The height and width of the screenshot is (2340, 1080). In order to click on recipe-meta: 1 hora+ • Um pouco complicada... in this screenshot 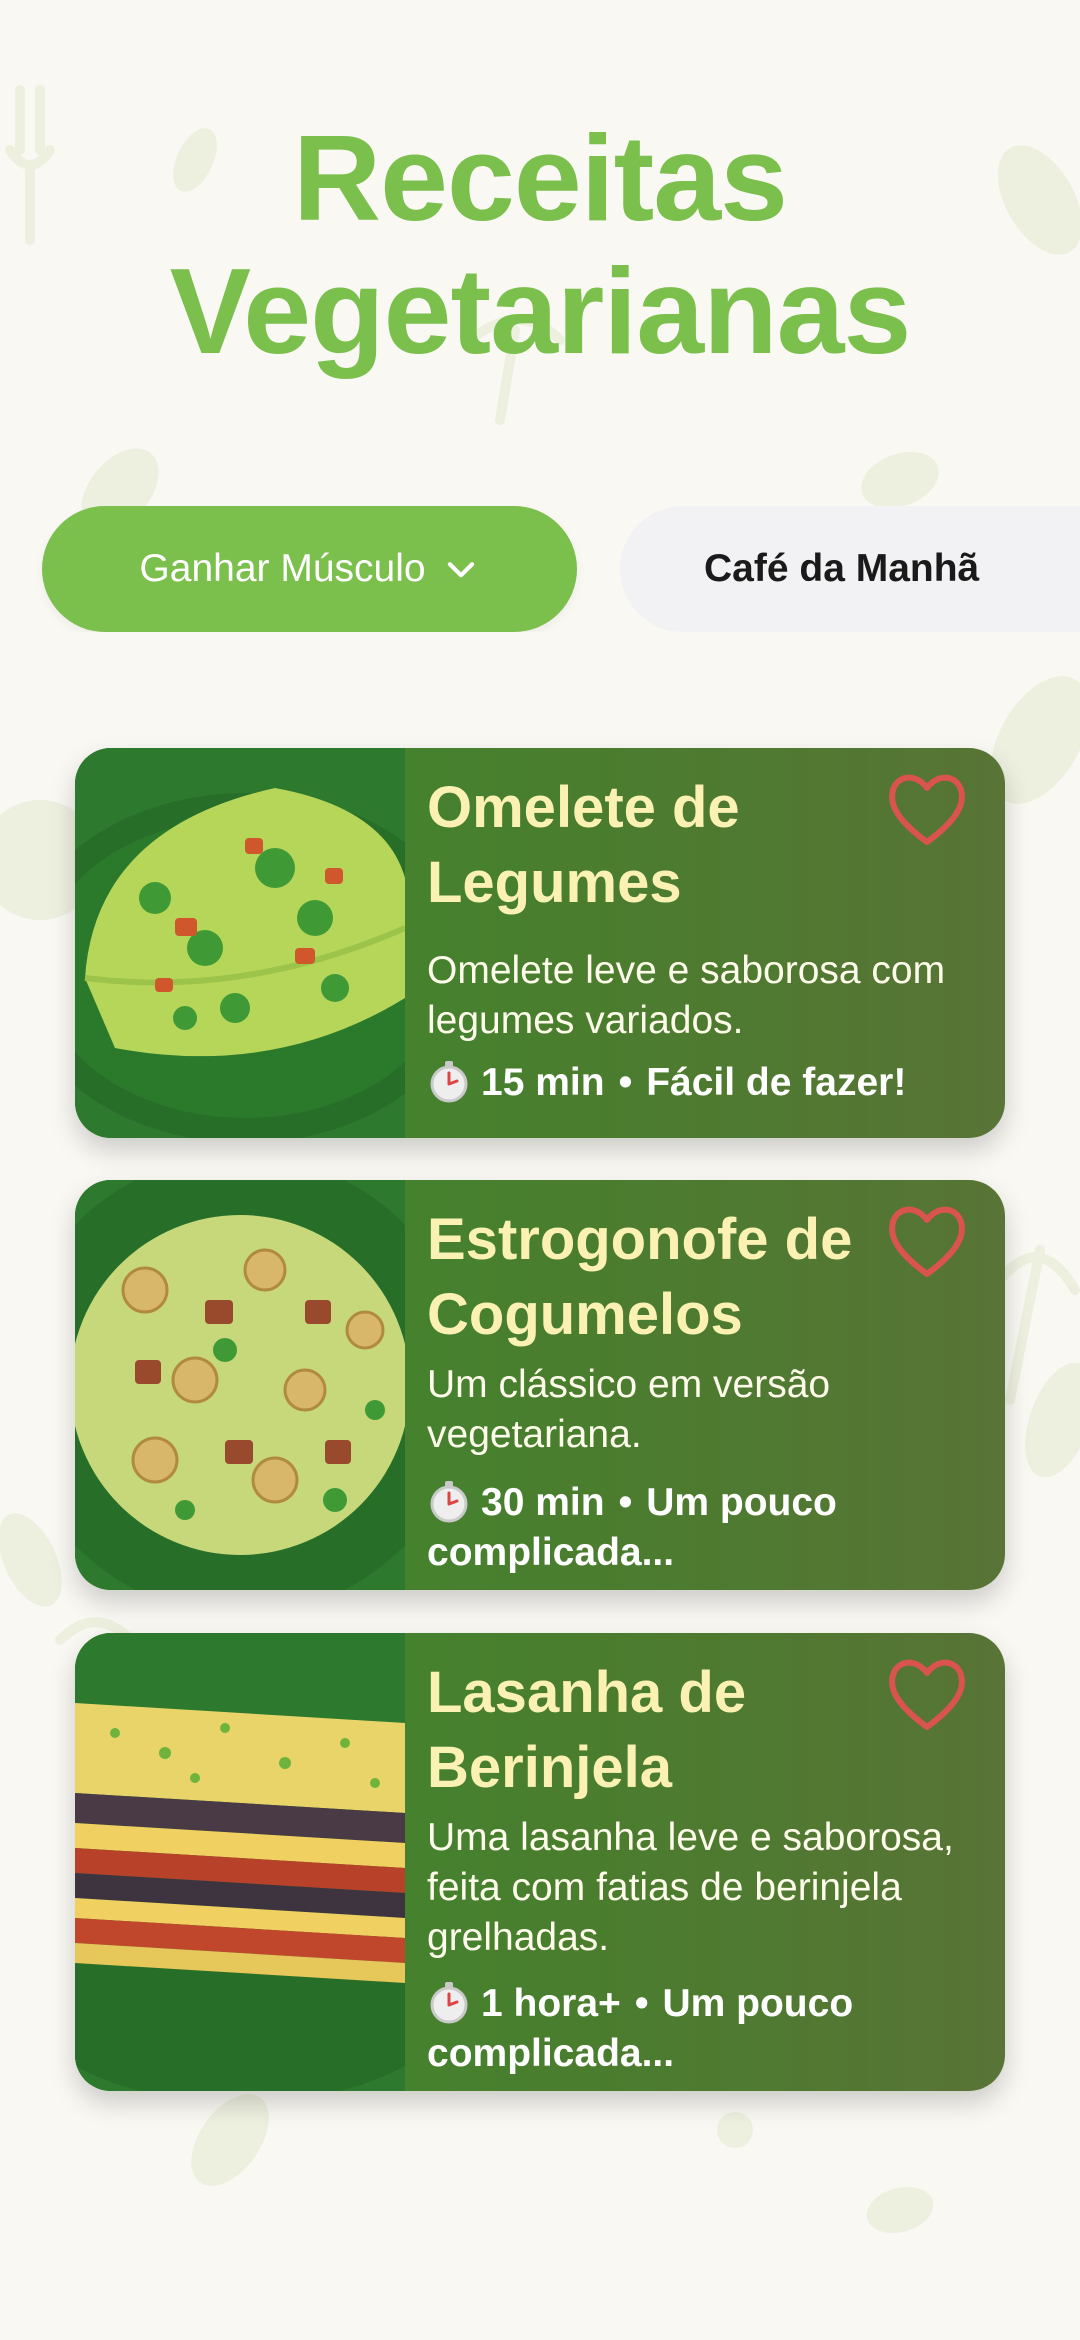, I will do `click(707, 2029)`.